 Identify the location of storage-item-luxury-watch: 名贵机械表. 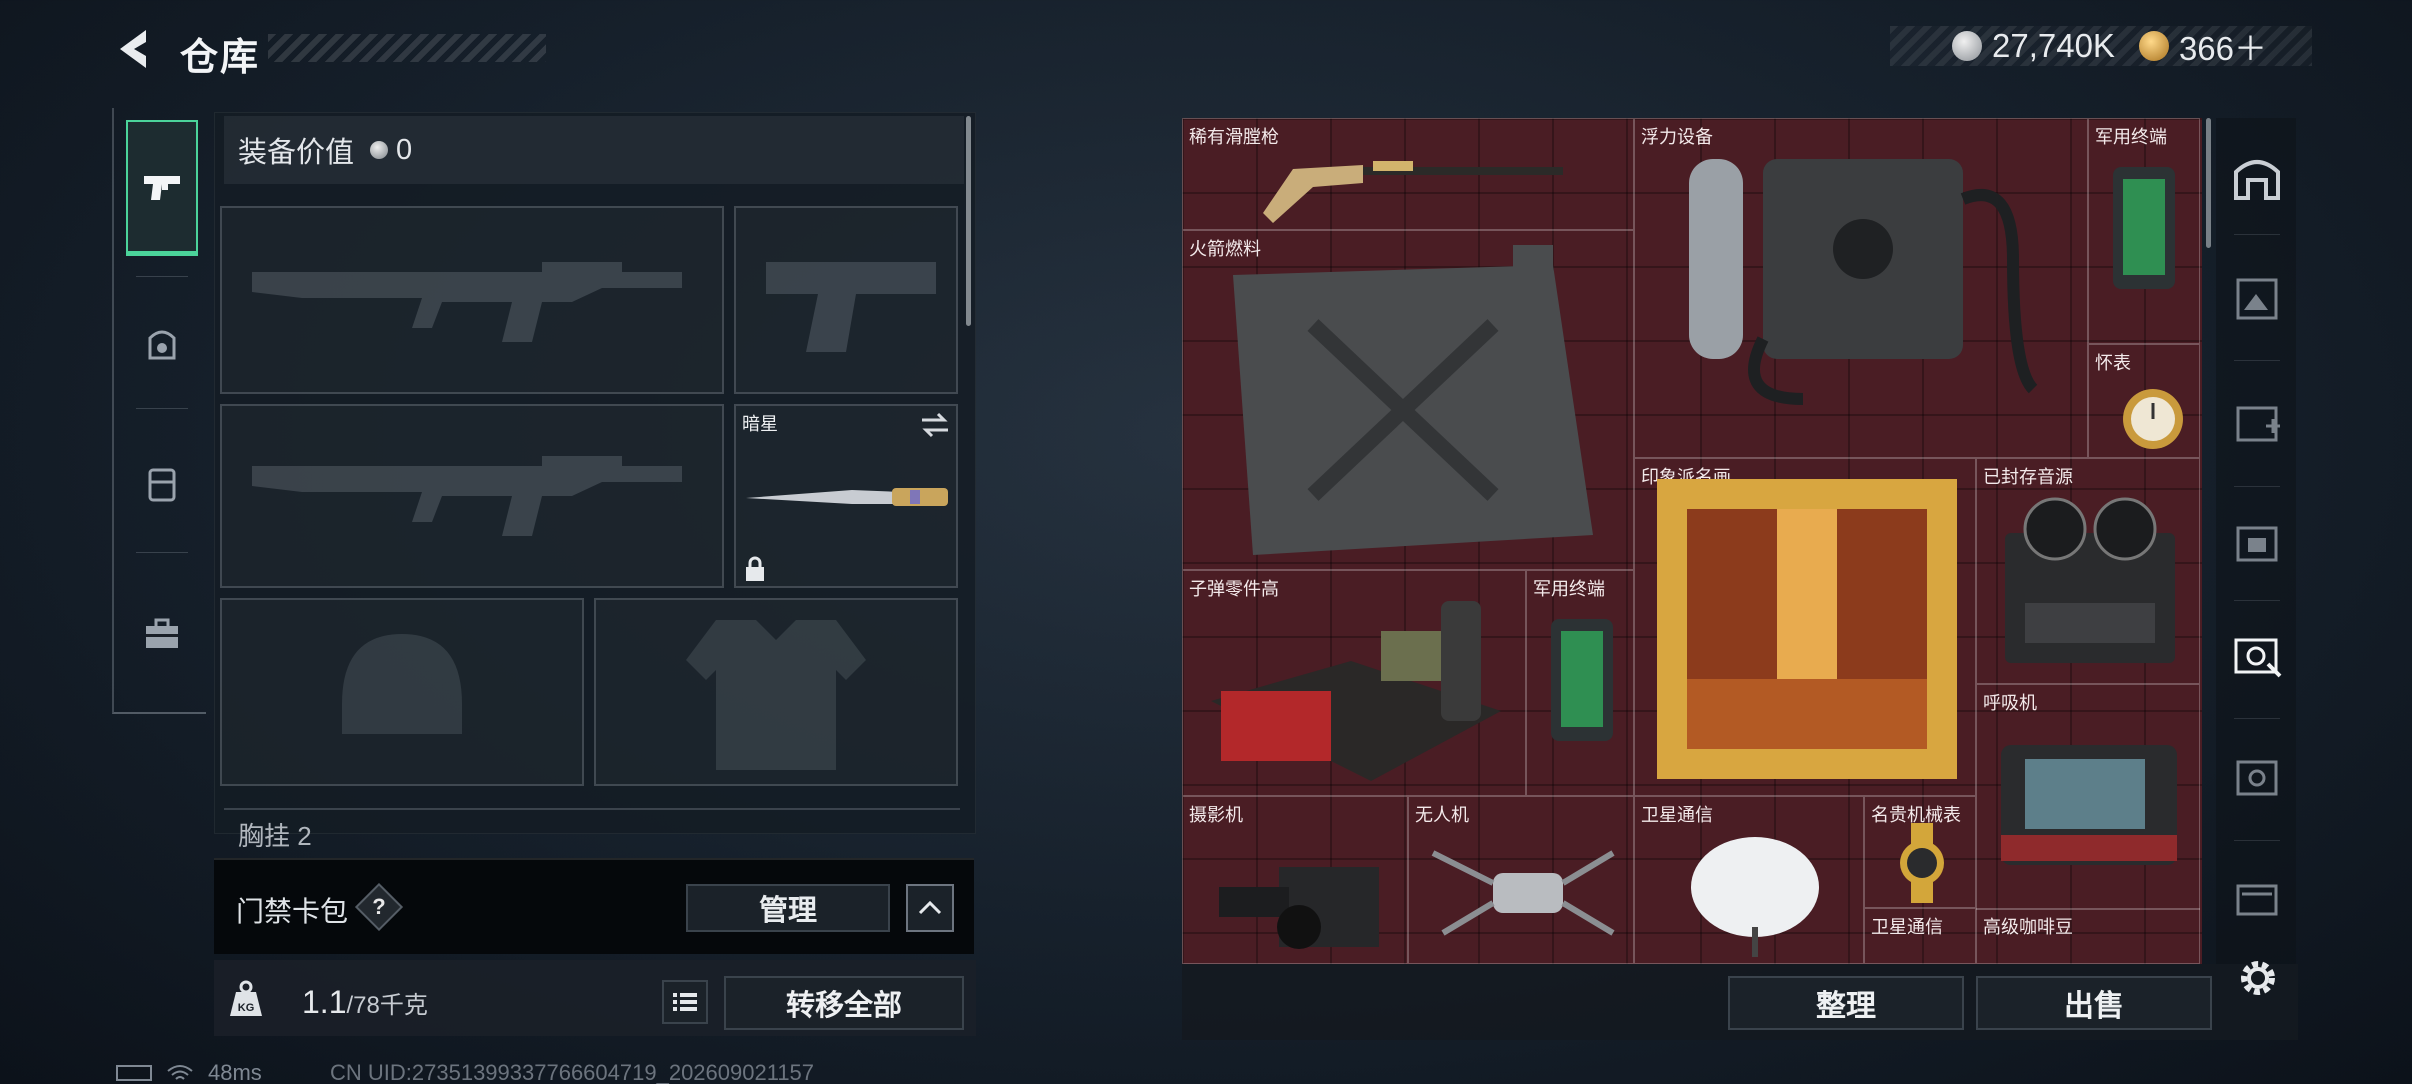
(1920, 852).